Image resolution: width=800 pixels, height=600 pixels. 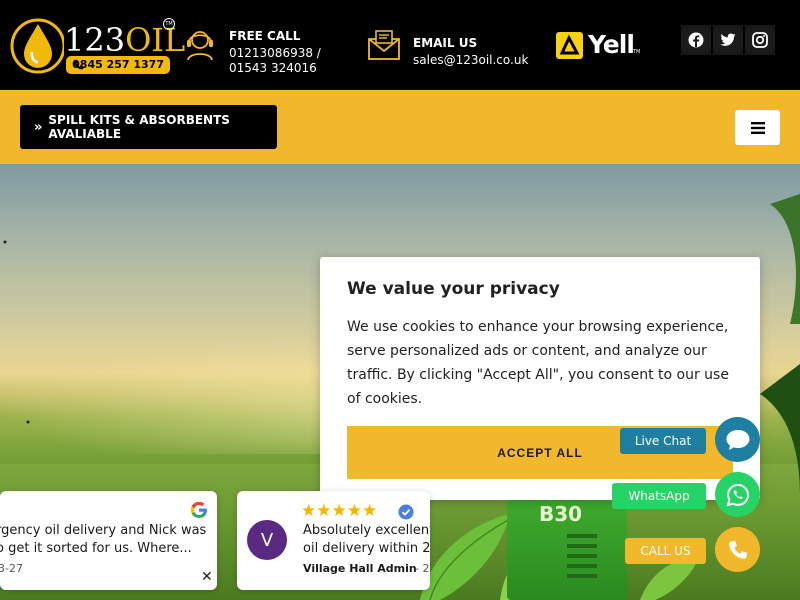 What do you see at coordinates (384, 45) in the screenshot?
I see `email-icon` at bounding box center [384, 45].